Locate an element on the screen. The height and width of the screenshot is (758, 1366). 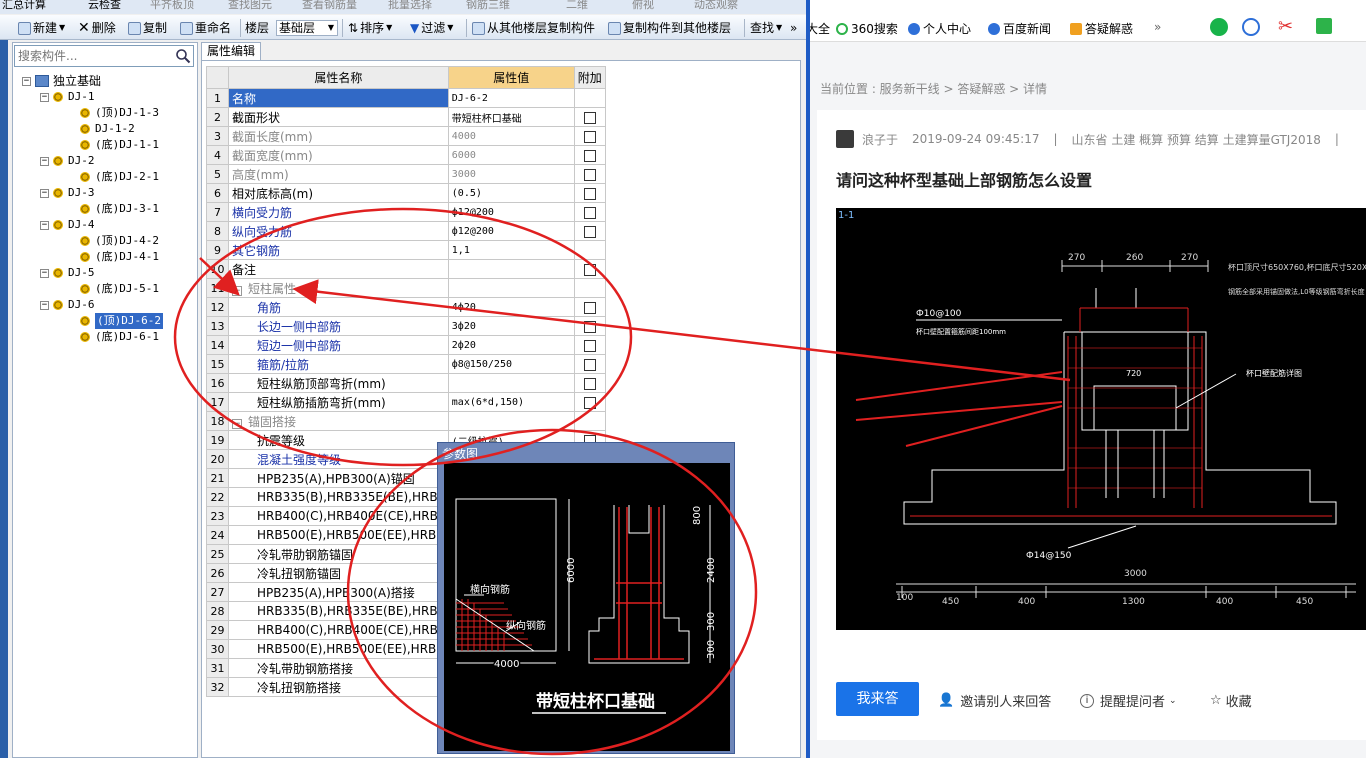
property-value: 3000 is located at coordinates (511, 174).